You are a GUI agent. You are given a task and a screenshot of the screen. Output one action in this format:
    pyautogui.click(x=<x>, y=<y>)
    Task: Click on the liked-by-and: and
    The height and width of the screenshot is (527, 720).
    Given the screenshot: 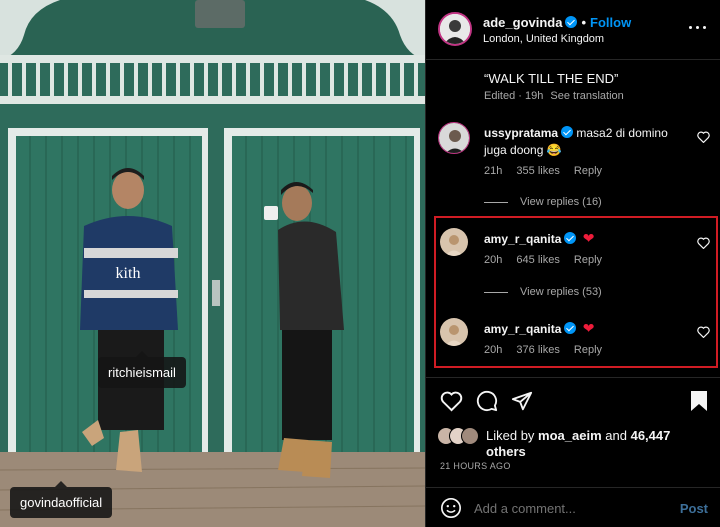 What is the action you would take?
    pyautogui.click(x=616, y=435)
    